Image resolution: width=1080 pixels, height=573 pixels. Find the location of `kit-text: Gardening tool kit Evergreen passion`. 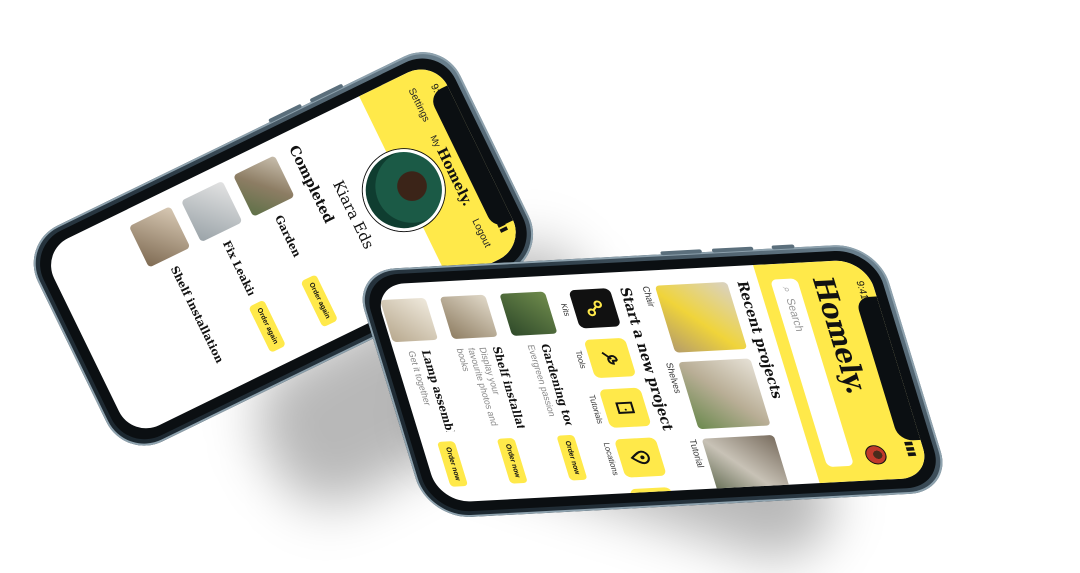

kit-text: Gardening tool kit Evergreen passion is located at coordinates (550, 385).